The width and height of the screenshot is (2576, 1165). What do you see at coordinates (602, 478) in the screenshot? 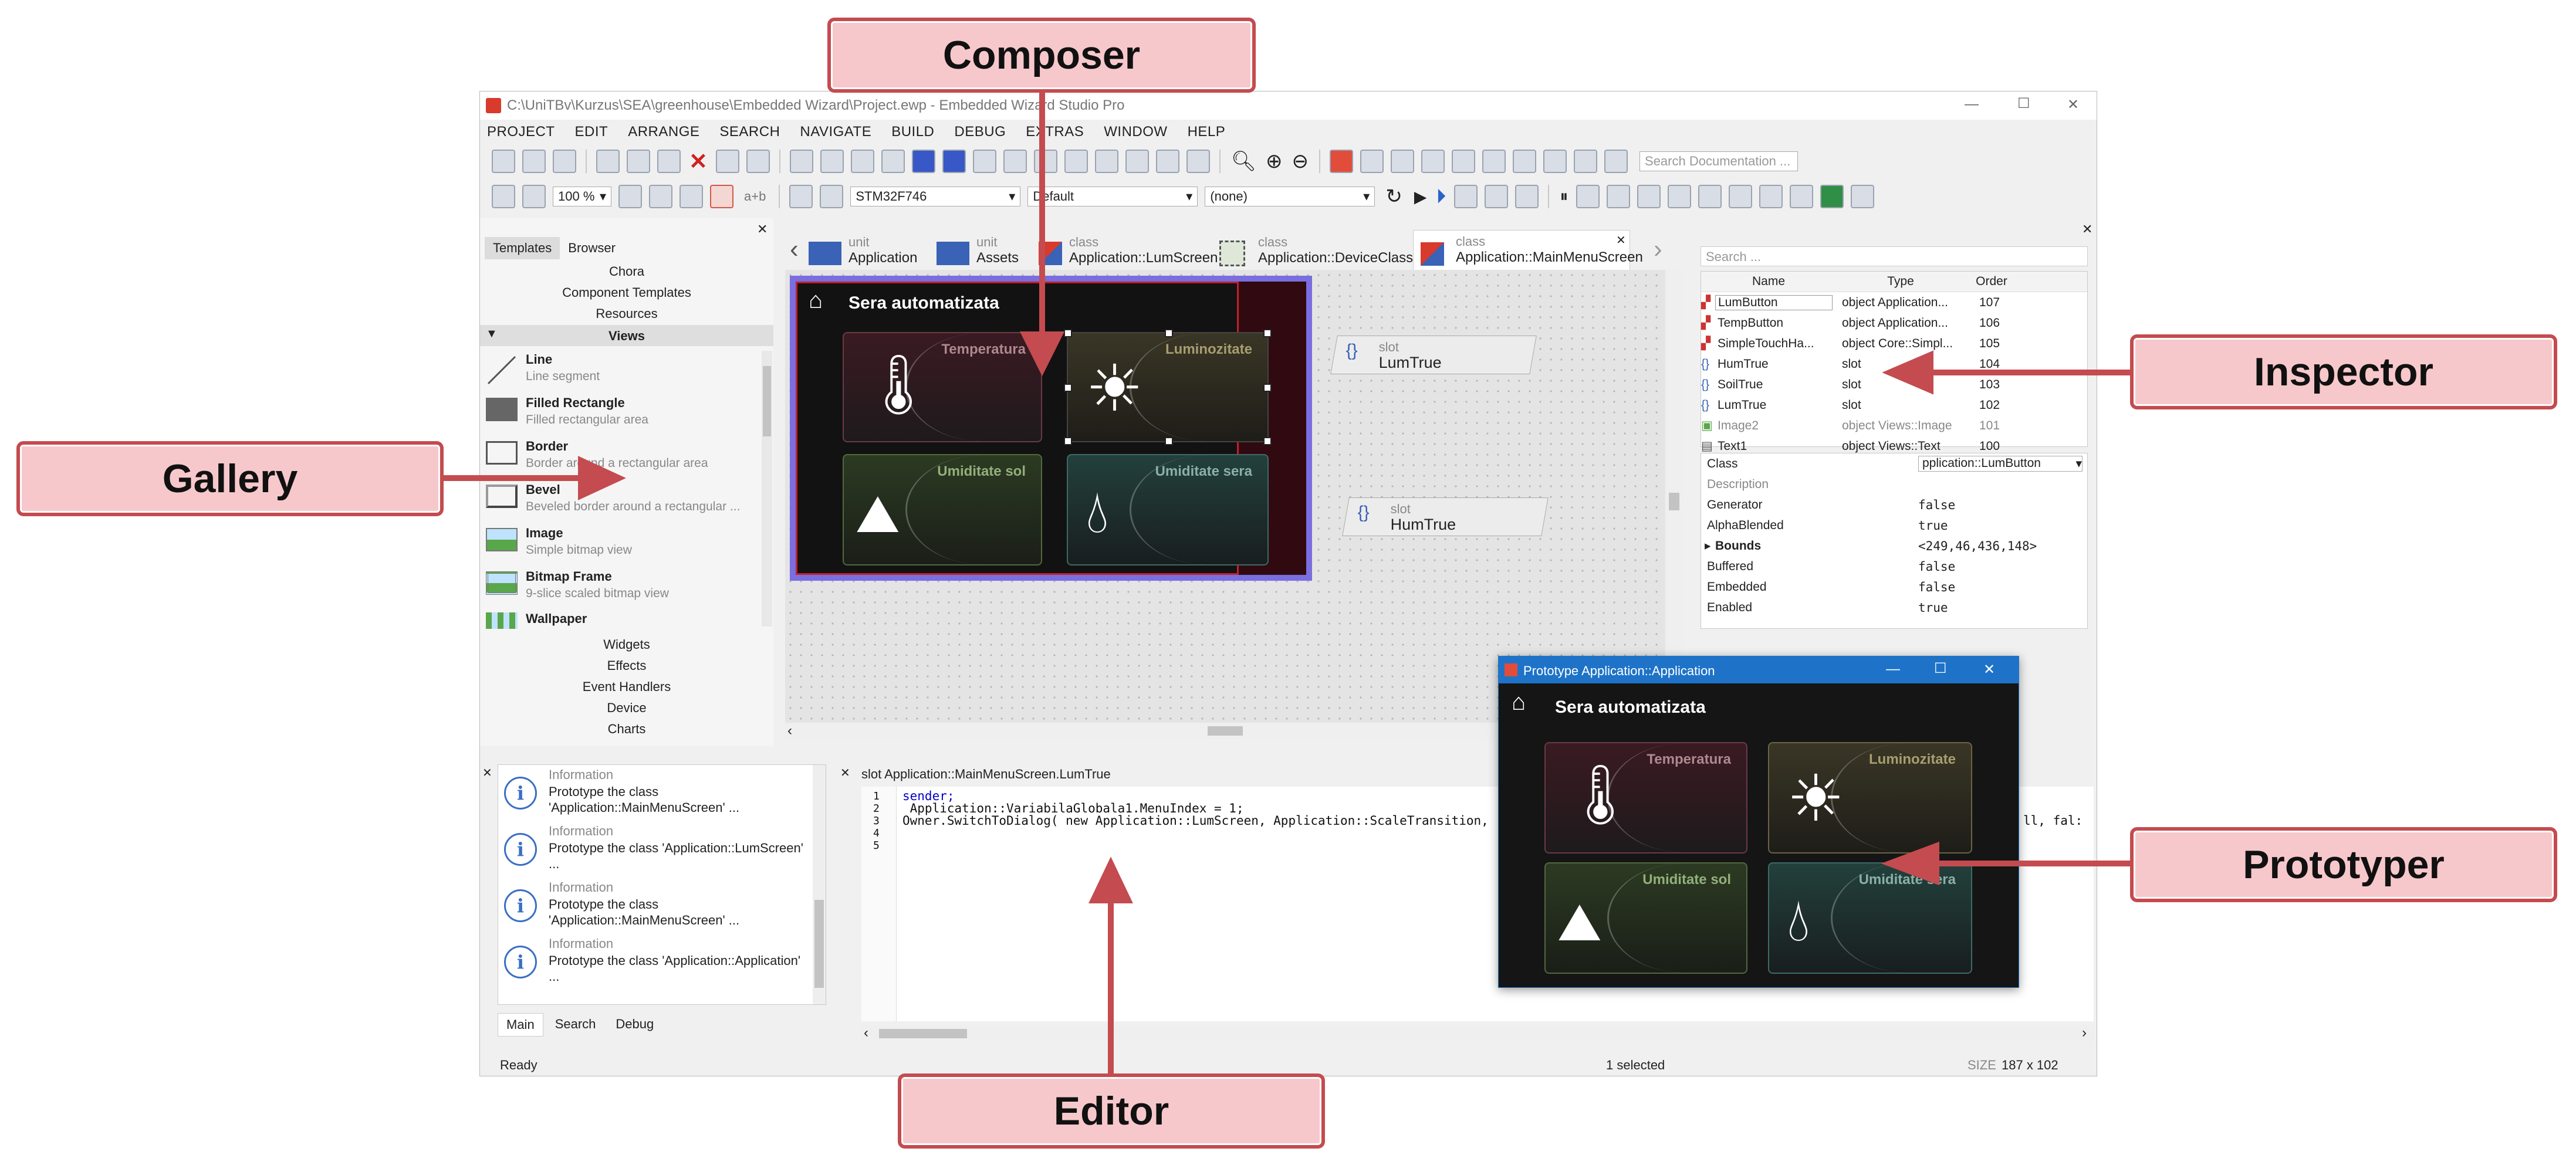
I see `arrowhead-gallery` at bounding box center [602, 478].